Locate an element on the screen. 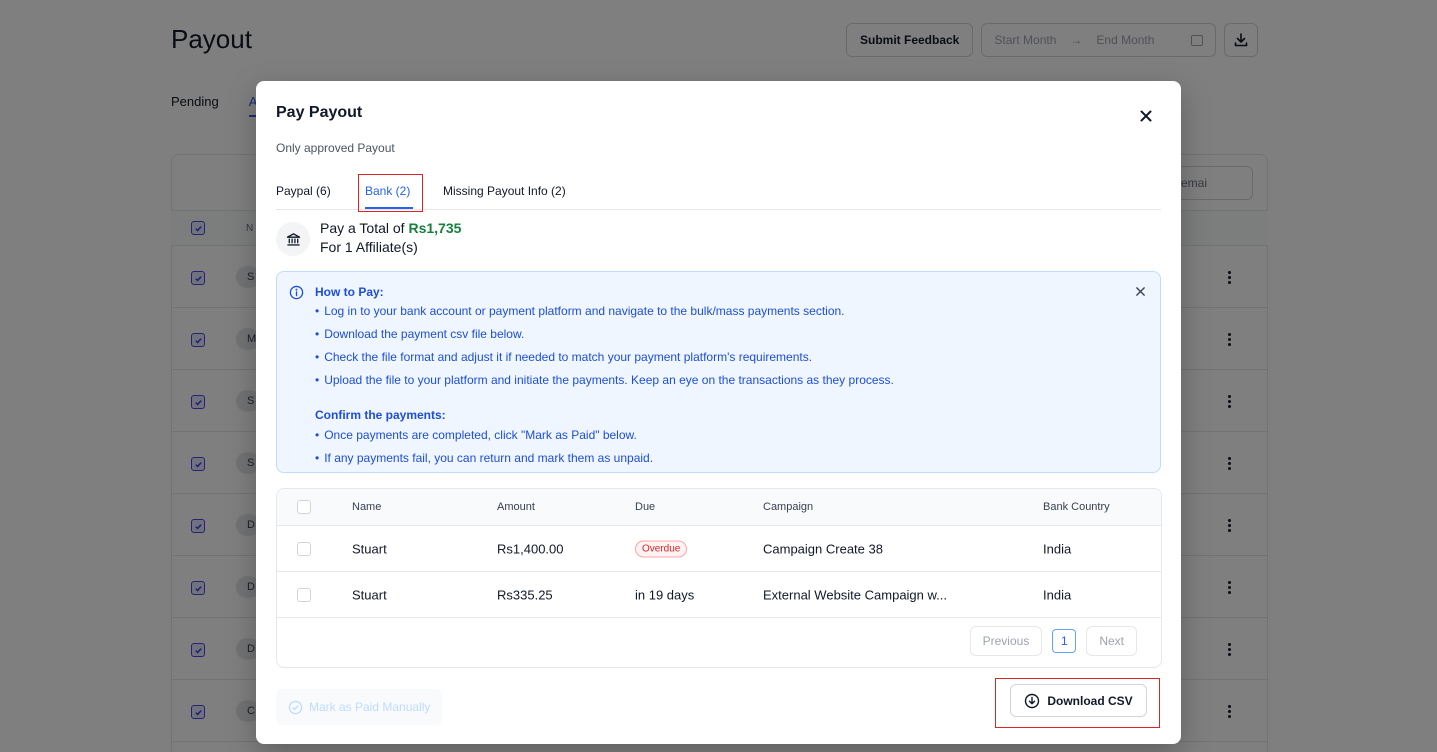 The image size is (1437, 752). how-to-pay-heading: How to Pay: is located at coordinates (349, 292).